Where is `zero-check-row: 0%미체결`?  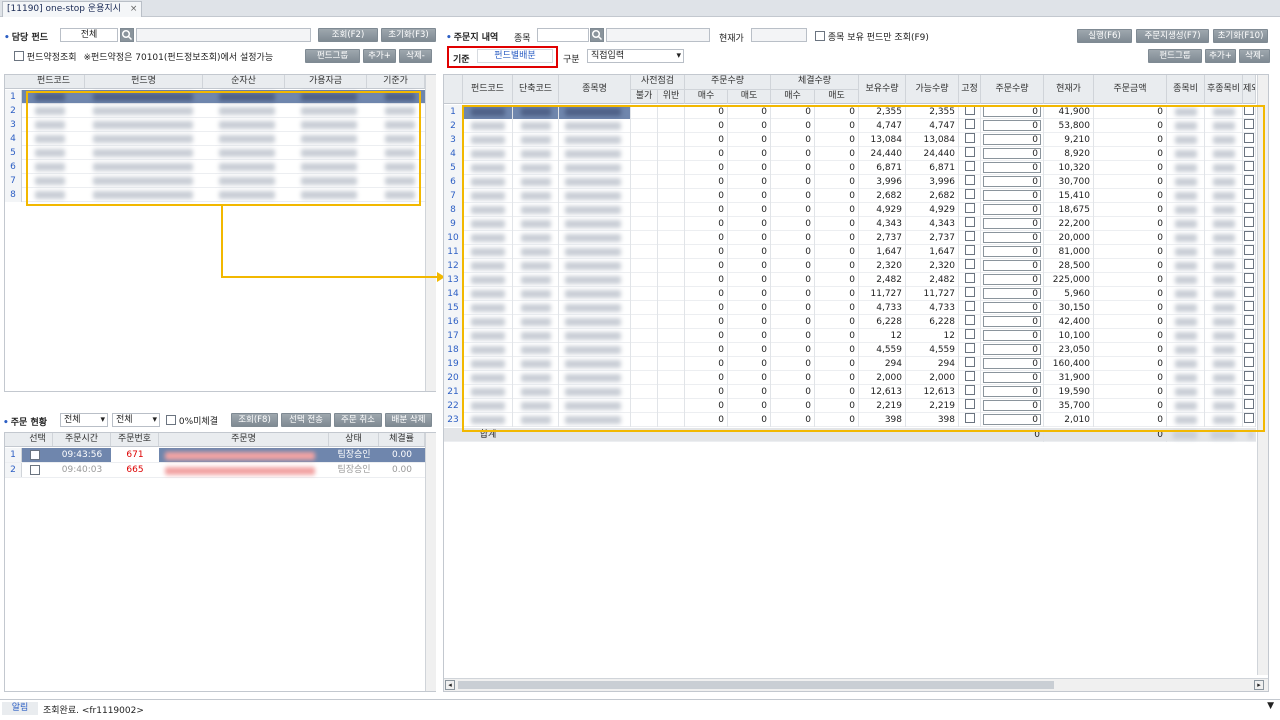 zero-check-row: 0%미체결 is located at coordinates (192, 420).